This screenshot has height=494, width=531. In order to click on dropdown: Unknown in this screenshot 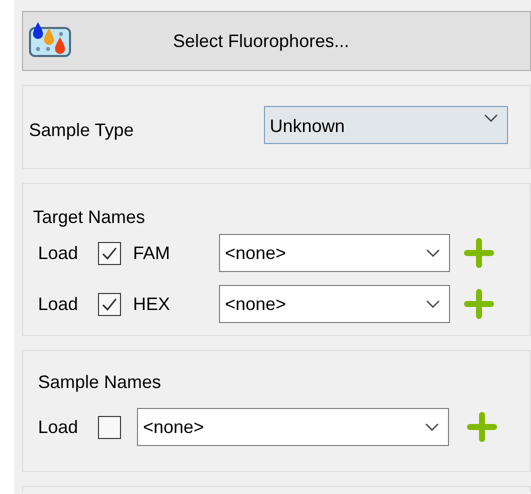, I will do `click(386, 125)`.